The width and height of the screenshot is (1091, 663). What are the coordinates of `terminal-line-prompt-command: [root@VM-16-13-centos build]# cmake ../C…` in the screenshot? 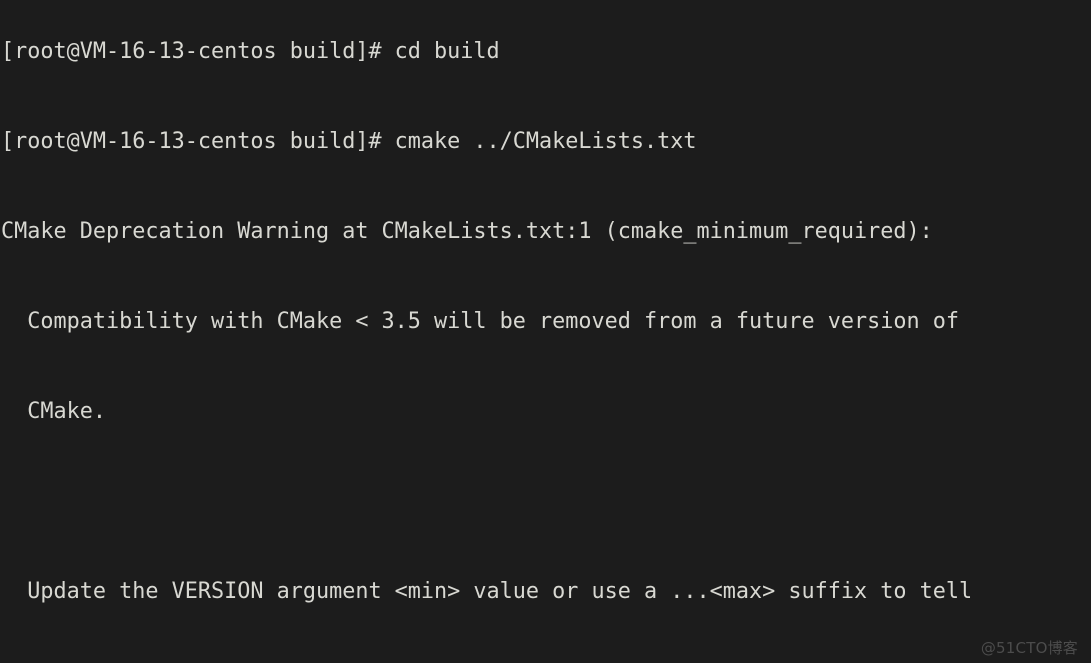 It's located at (349, 141).